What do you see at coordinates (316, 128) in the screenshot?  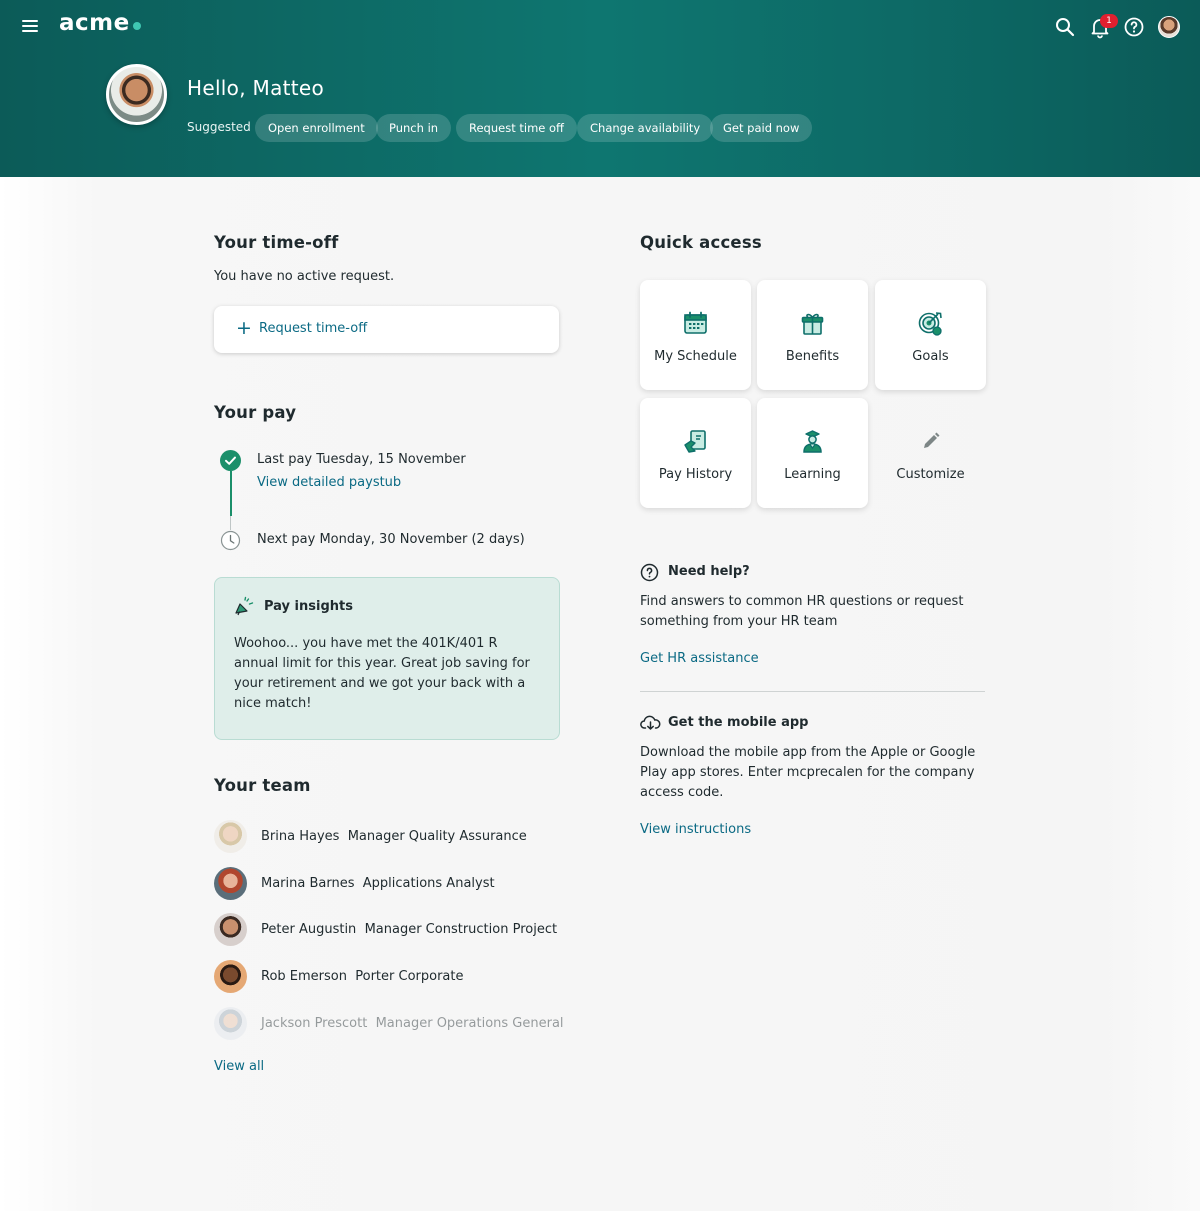 I see `chip-open-enrollment: Open enrollment` at bounding box center [316, 128].